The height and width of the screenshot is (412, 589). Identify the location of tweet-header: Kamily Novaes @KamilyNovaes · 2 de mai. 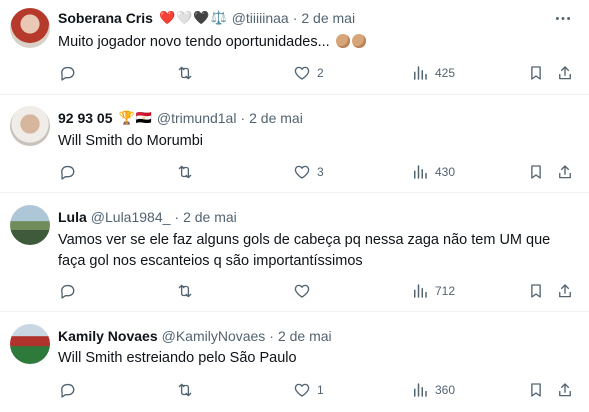
(195, 336).